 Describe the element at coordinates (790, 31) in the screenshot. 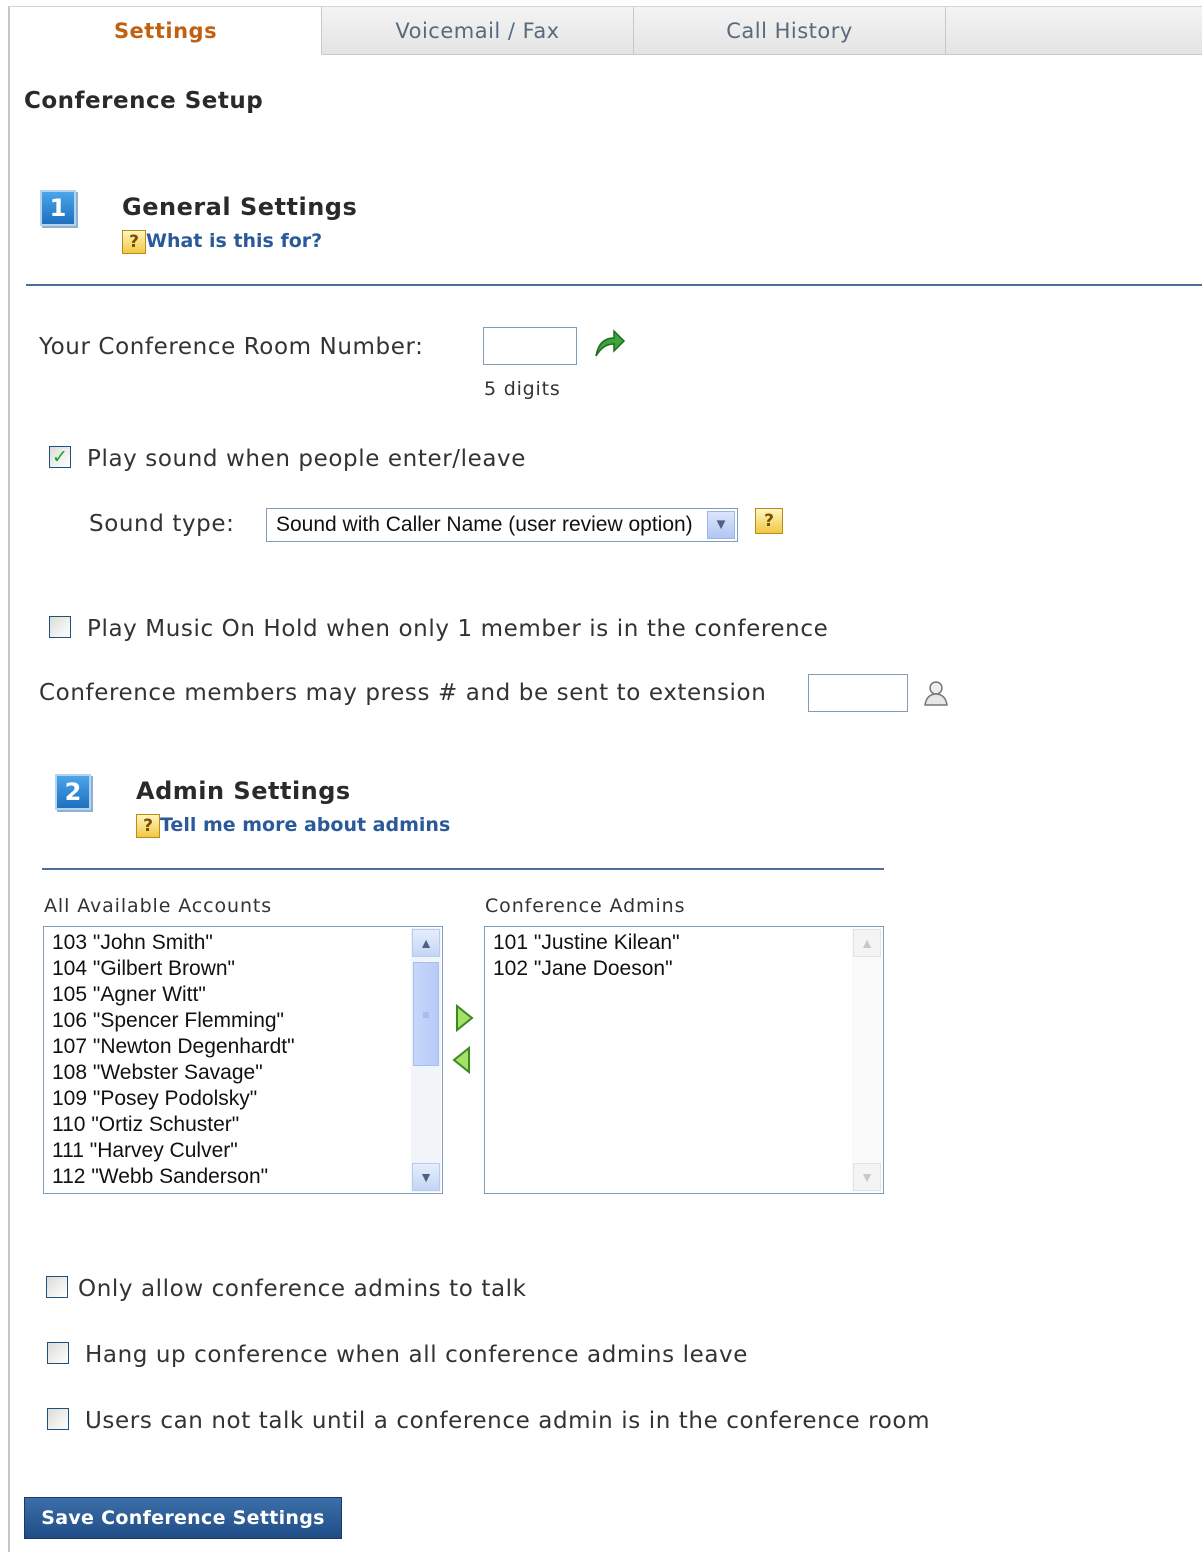

I see `tab-call-history: Call History` at that location.